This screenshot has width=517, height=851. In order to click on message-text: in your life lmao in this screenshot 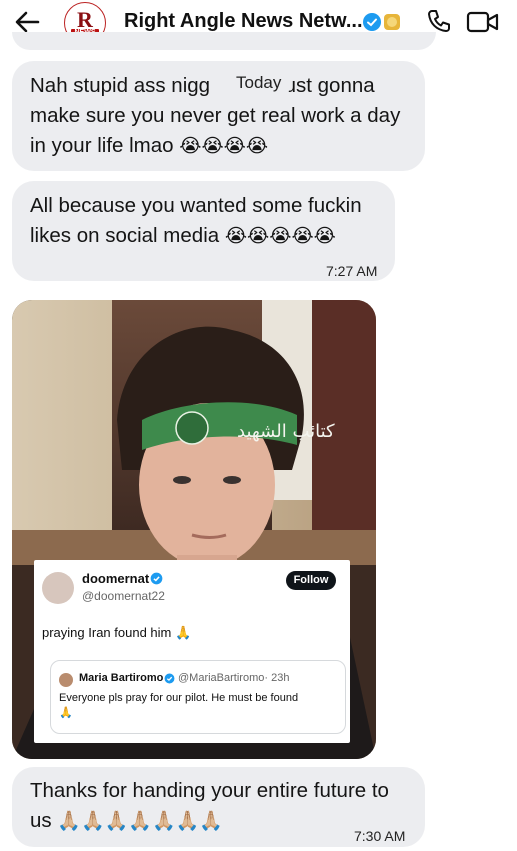, I will do `click(102, 145)`.